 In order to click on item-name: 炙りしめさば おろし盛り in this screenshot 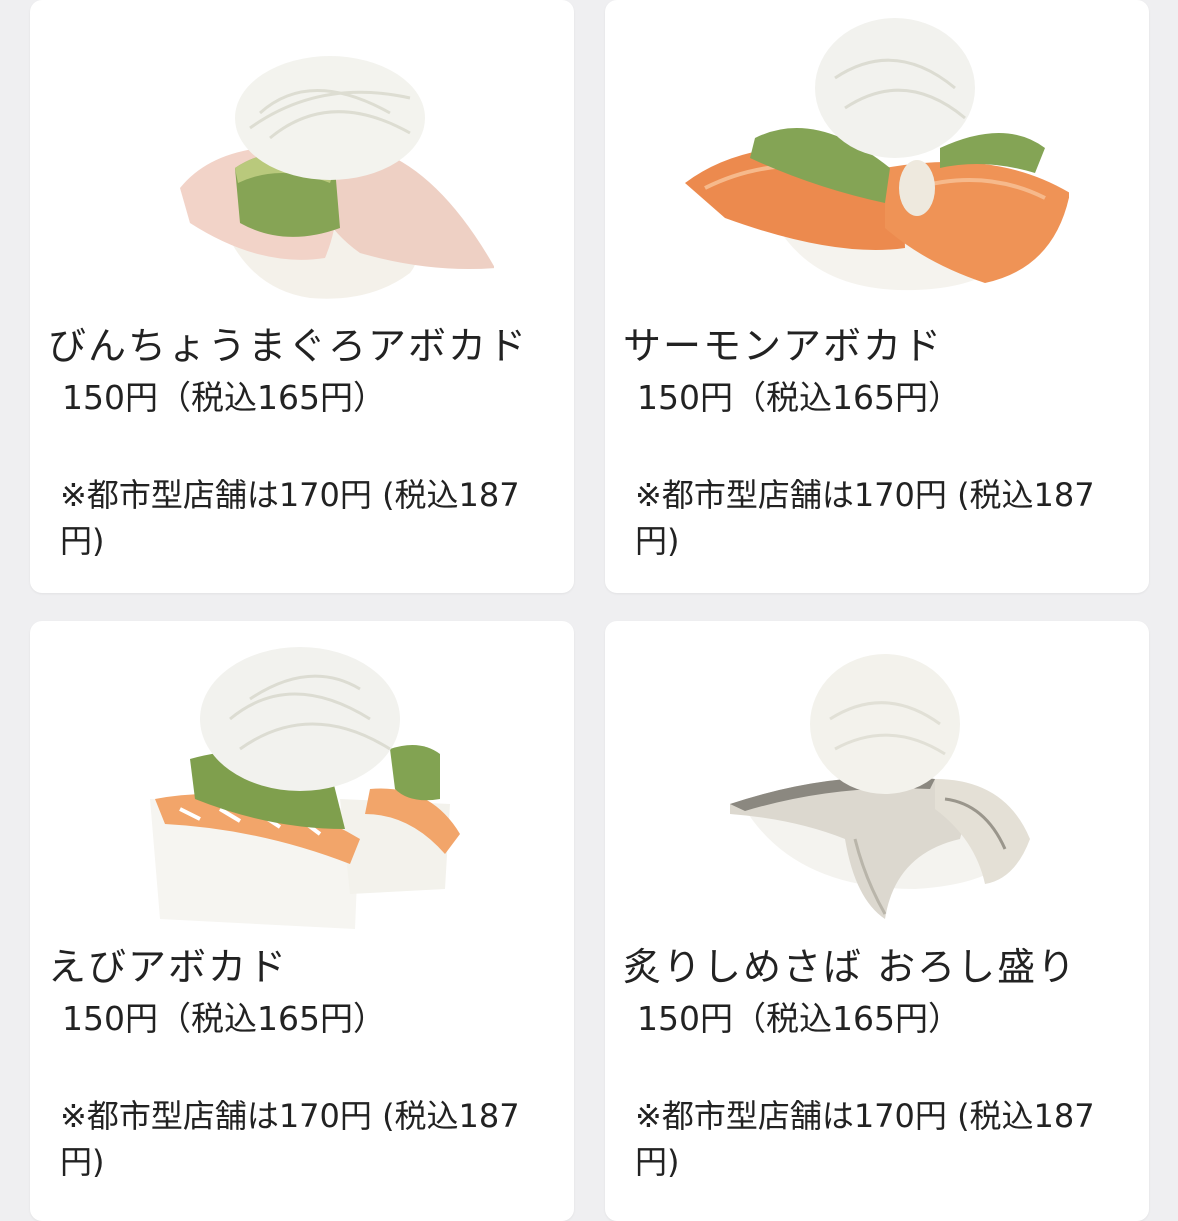, I will do `click(850, 967)`.